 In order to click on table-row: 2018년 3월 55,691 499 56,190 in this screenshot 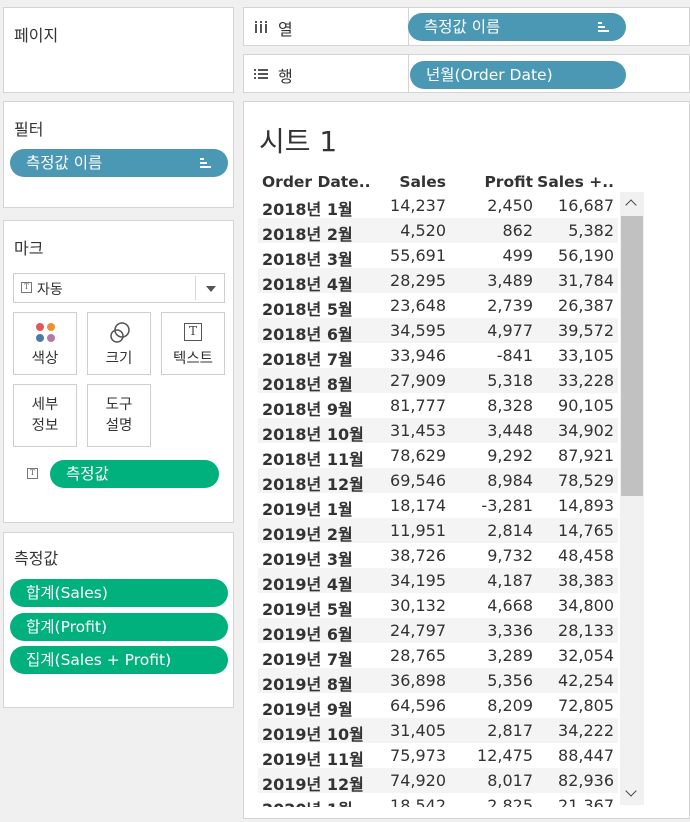, I will do `click(438, 256)`.